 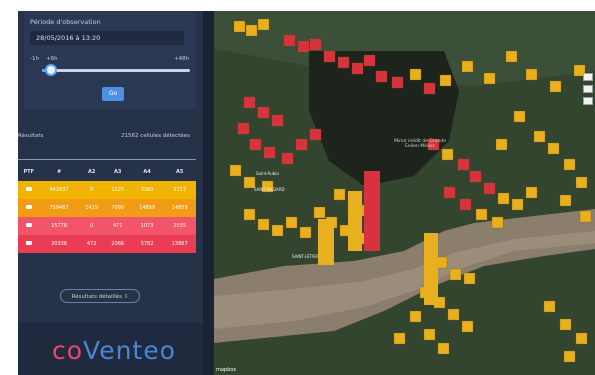 What do you see at coordinates (226, 370) in the screenshot?
I see `mapbox-attribution: mapbox` at bounding box center [226, 370].